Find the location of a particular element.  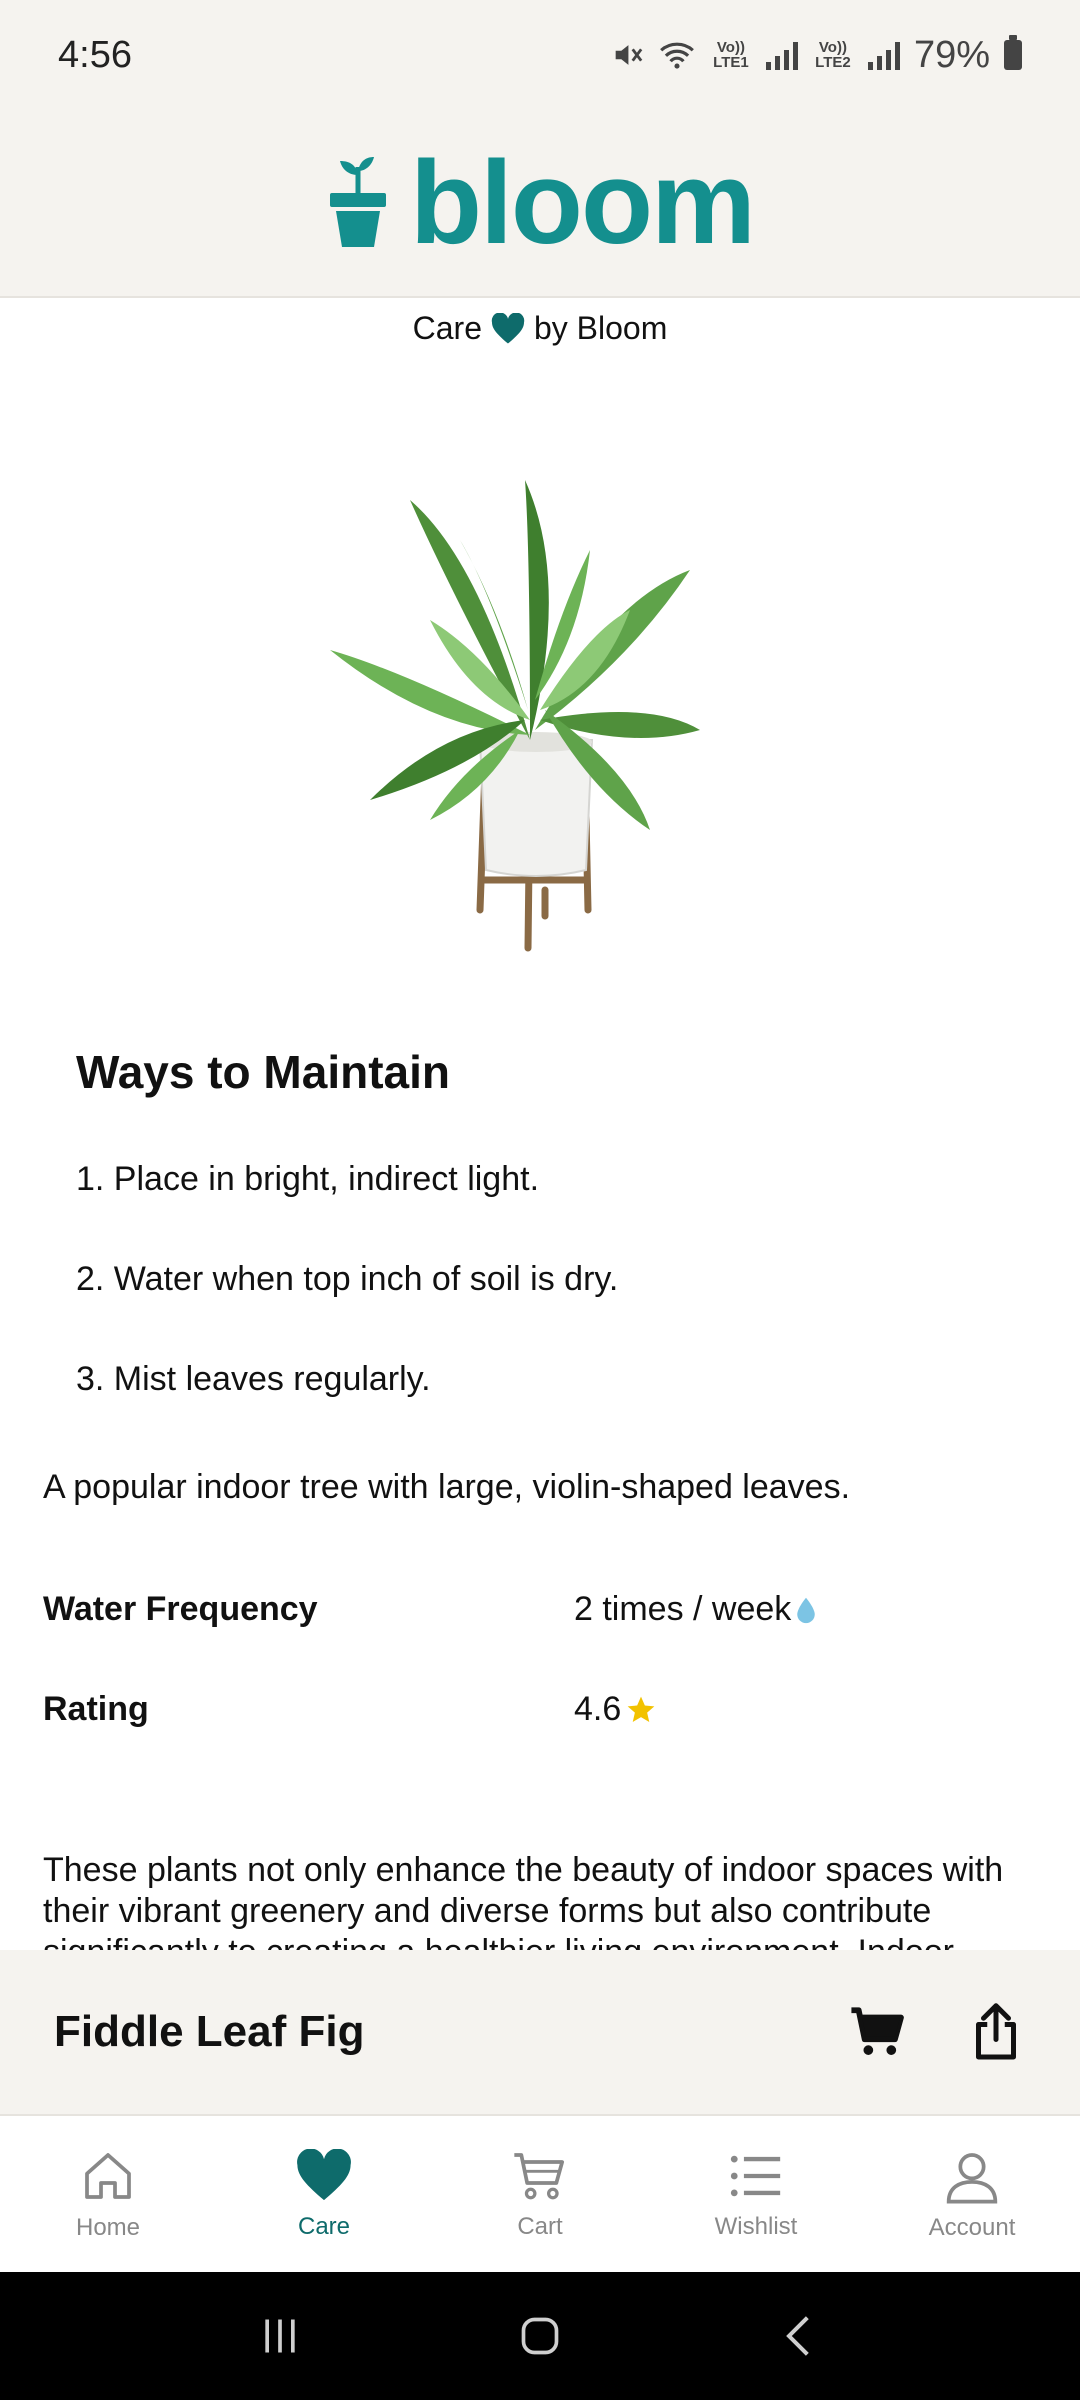

nav-item-cart: Cart is located at coordinates (540, 2195).